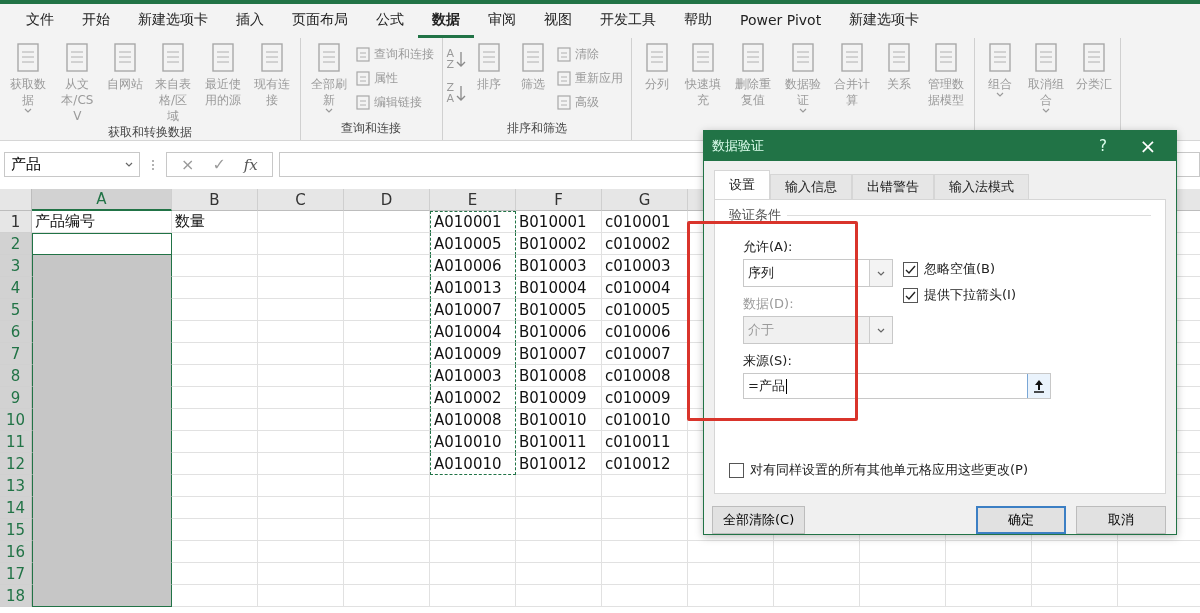 The height and width of the screenshot is (613, 1200). What do you see at coordinates (559, 354) in the screenshot?
I see `table-cell: B010007` at bounding box center [559, 354].